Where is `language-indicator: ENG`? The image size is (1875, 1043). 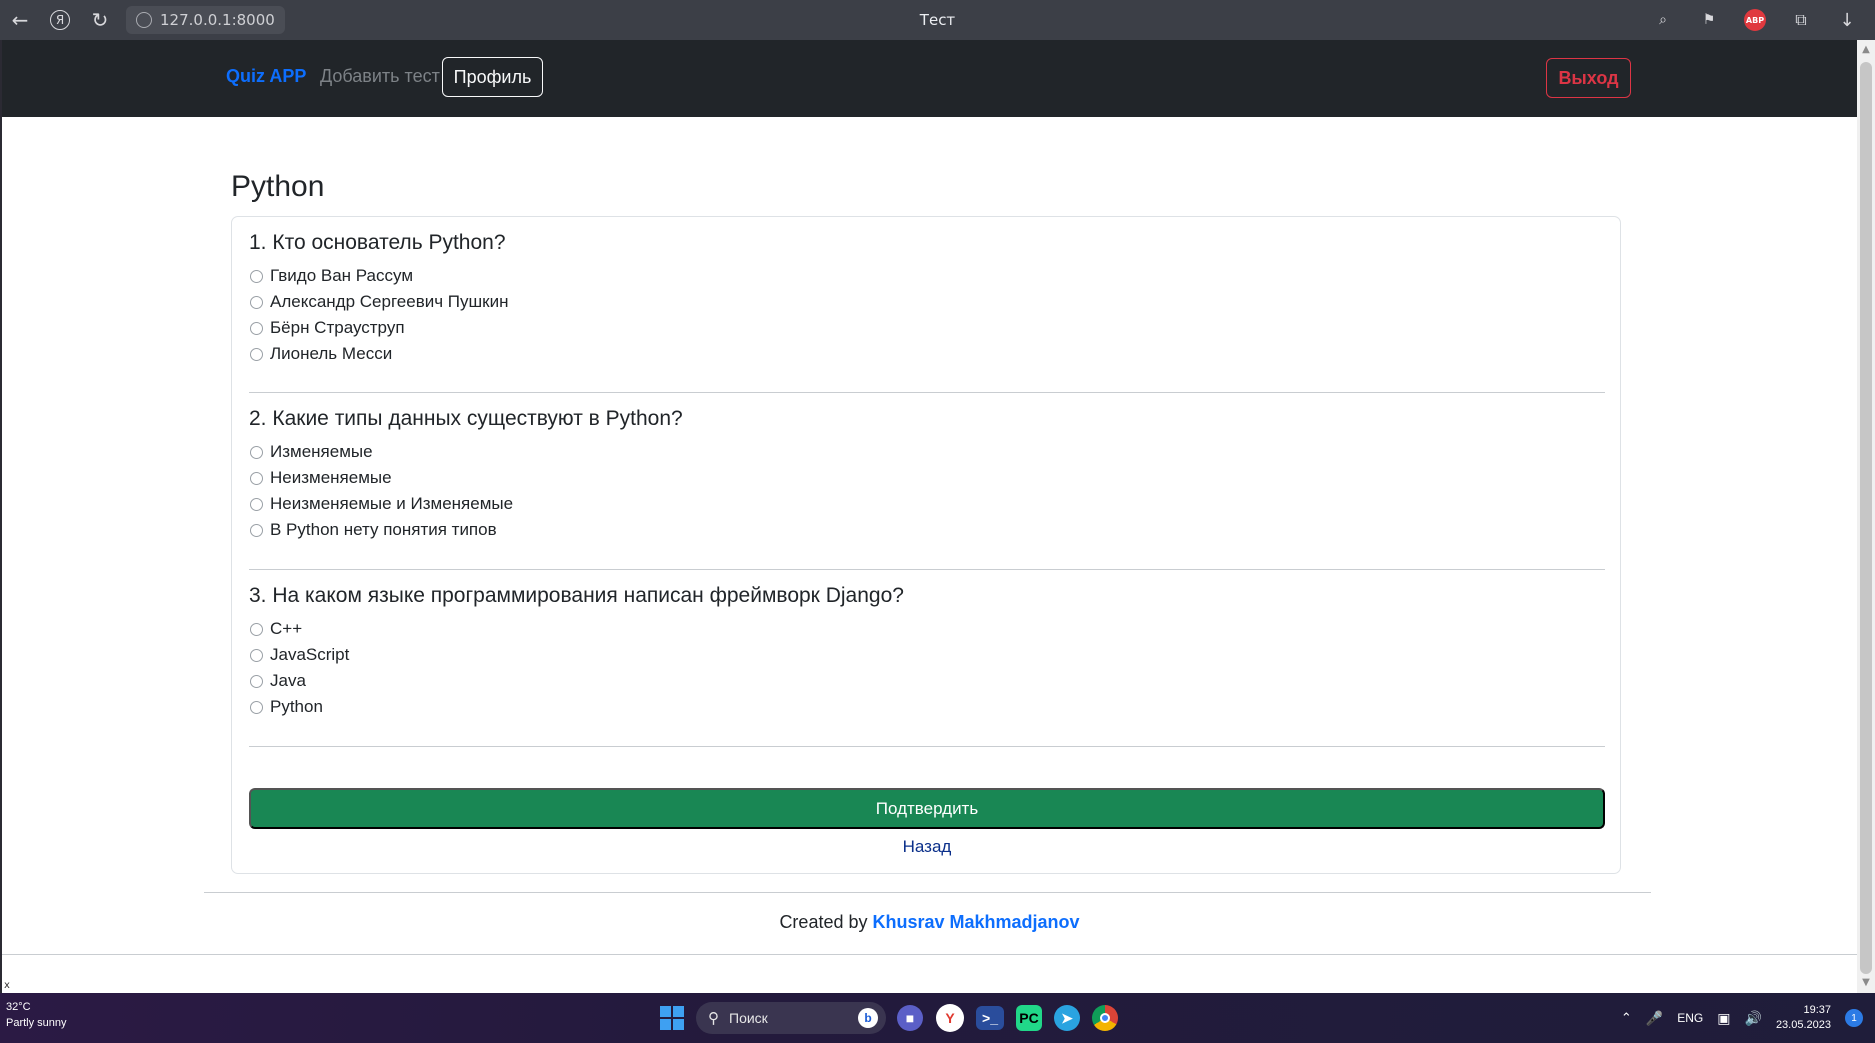 language-indicator: ENG is located at coordinates (1690, 1018).